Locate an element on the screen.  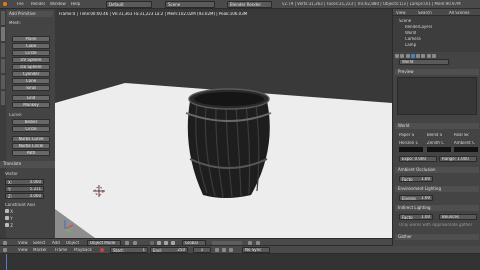
range-field: Range: 1.000 is located at coordinates (458, 159).